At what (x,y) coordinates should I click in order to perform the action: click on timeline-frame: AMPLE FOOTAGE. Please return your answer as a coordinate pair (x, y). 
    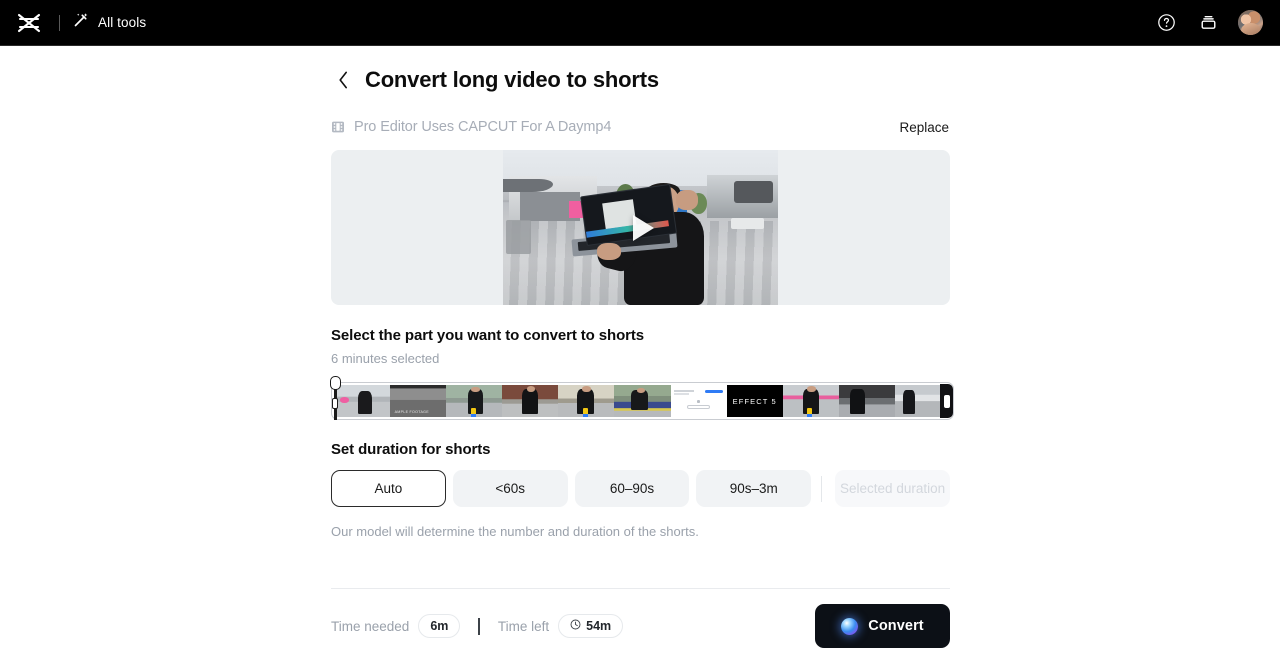
    Looking at the image, I should click on (418, 401).